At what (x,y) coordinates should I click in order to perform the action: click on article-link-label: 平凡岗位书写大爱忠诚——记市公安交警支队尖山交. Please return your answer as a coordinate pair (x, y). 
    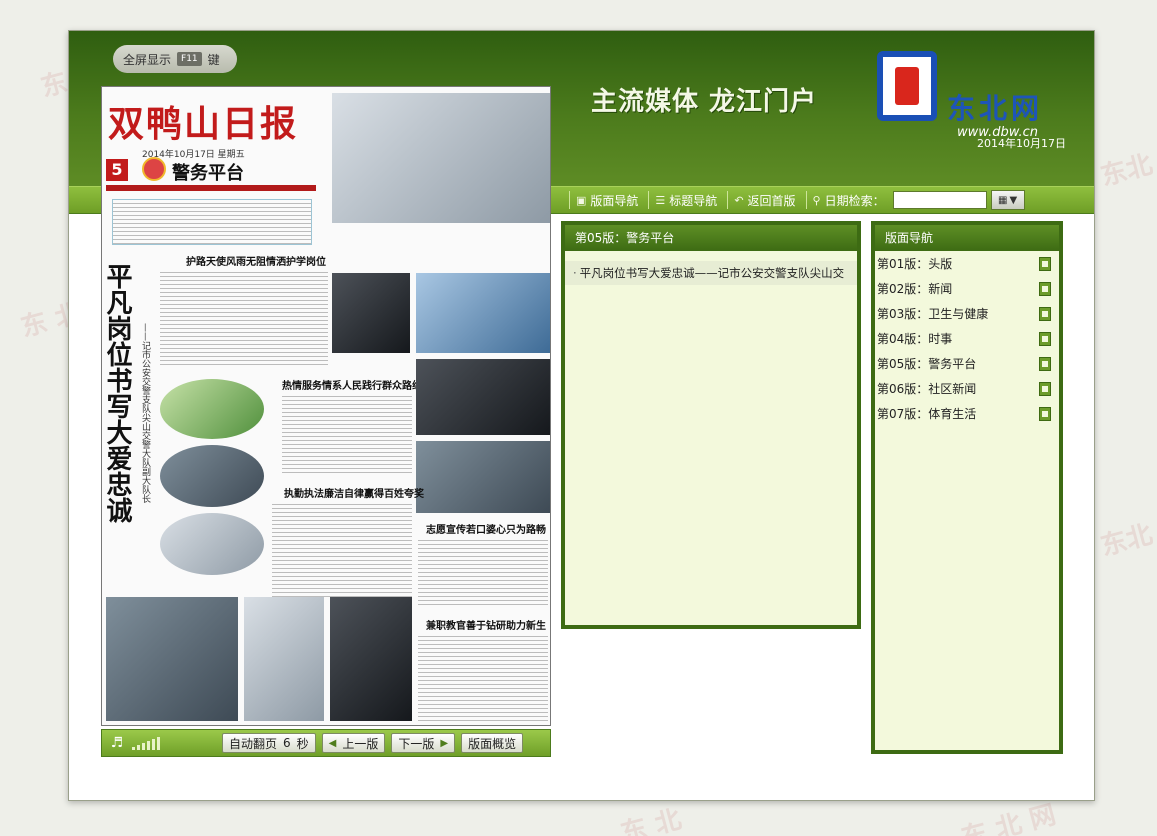
    Looking at the image, I should click on (712, 273).